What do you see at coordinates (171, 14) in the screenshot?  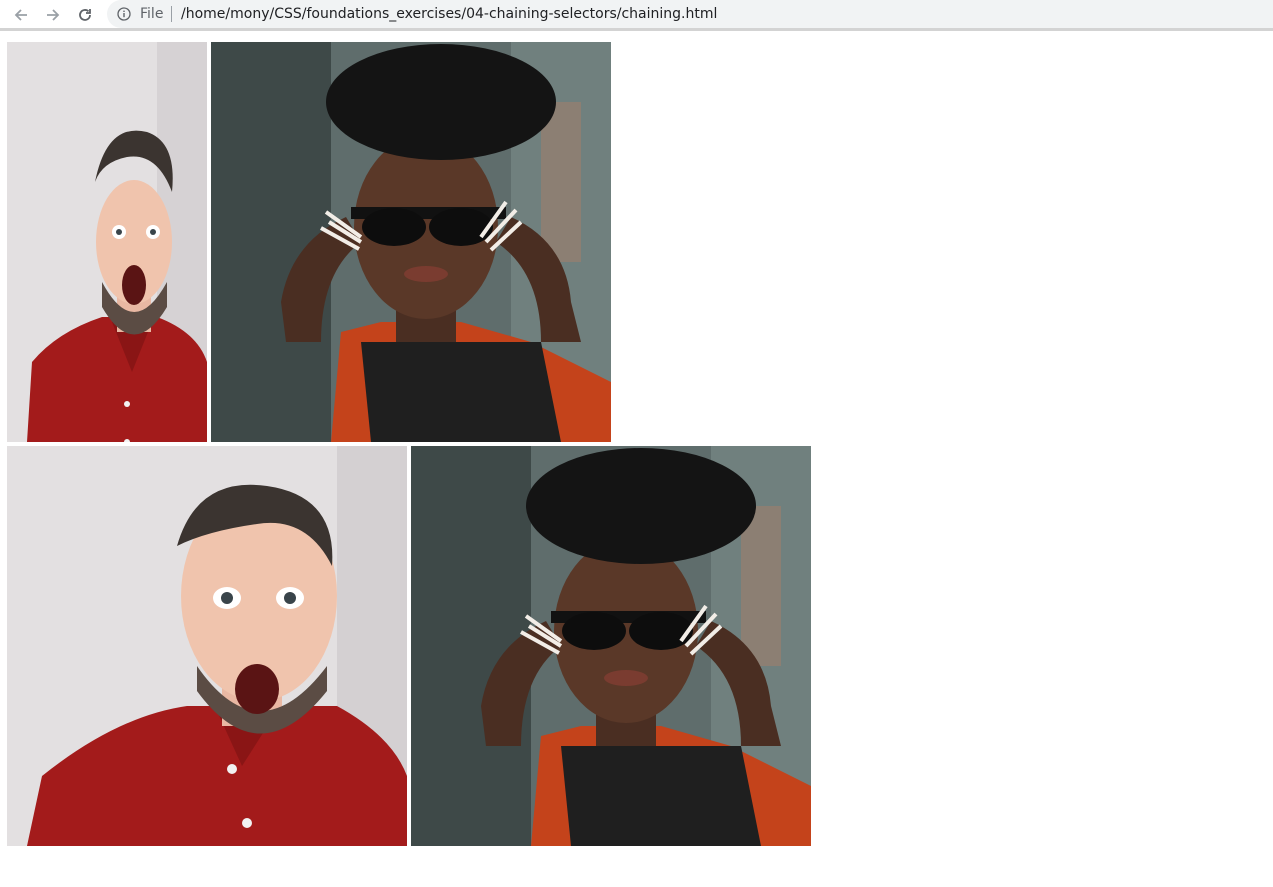 I see `separator` at bounding box center [171, 14].